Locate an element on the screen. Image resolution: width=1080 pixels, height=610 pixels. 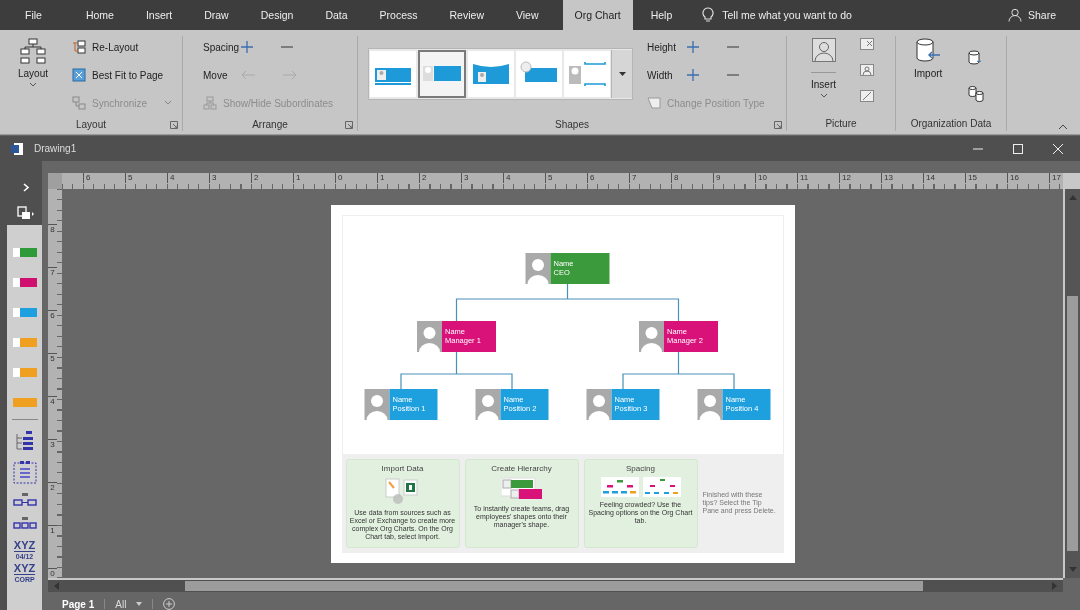
three-position-layout-icon is located at coordinates (24, 523).